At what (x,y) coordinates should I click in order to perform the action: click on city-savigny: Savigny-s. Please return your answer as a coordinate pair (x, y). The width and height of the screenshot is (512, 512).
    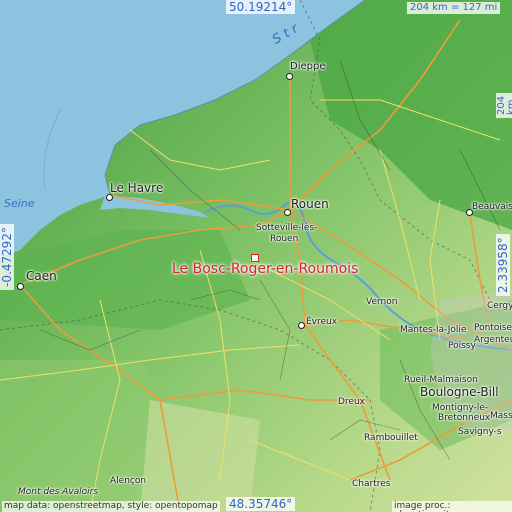
    Looking at the image, I should click on (480, 432).